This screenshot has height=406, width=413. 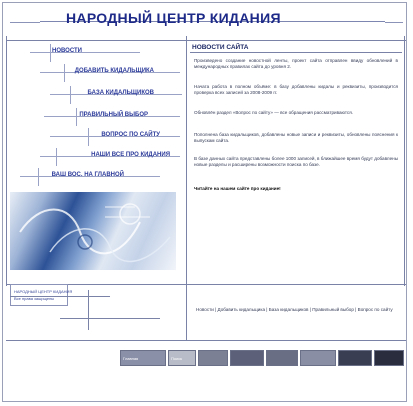 What do you see at coordinates (173, 18) in the screenshot?
I see `site-title: НАРОДНЫЙ ЦЕНТР КИДАНИЯ` at bounding box center [173, 18].